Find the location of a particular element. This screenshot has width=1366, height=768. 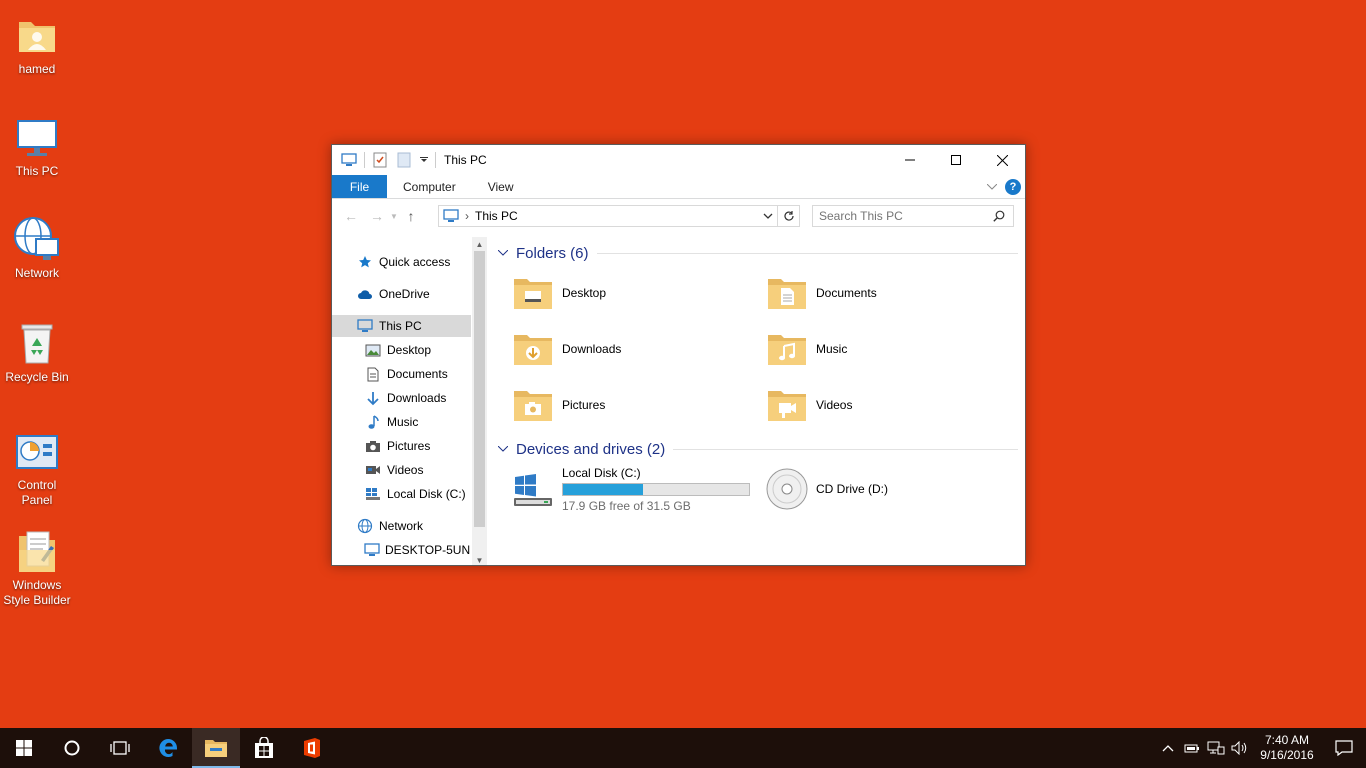

desktop-icon-network: Network is located at coordinates (37, 248).